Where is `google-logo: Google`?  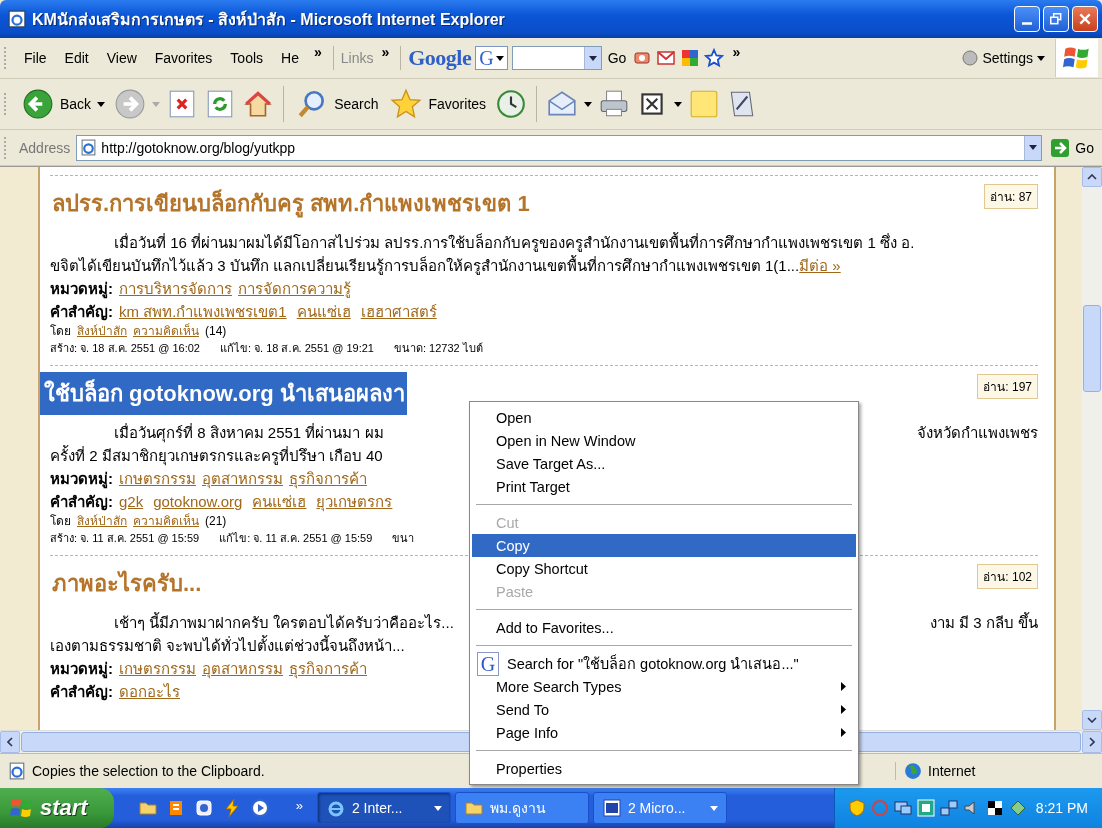 google-logo: Google is located at coordinates (440, 58).